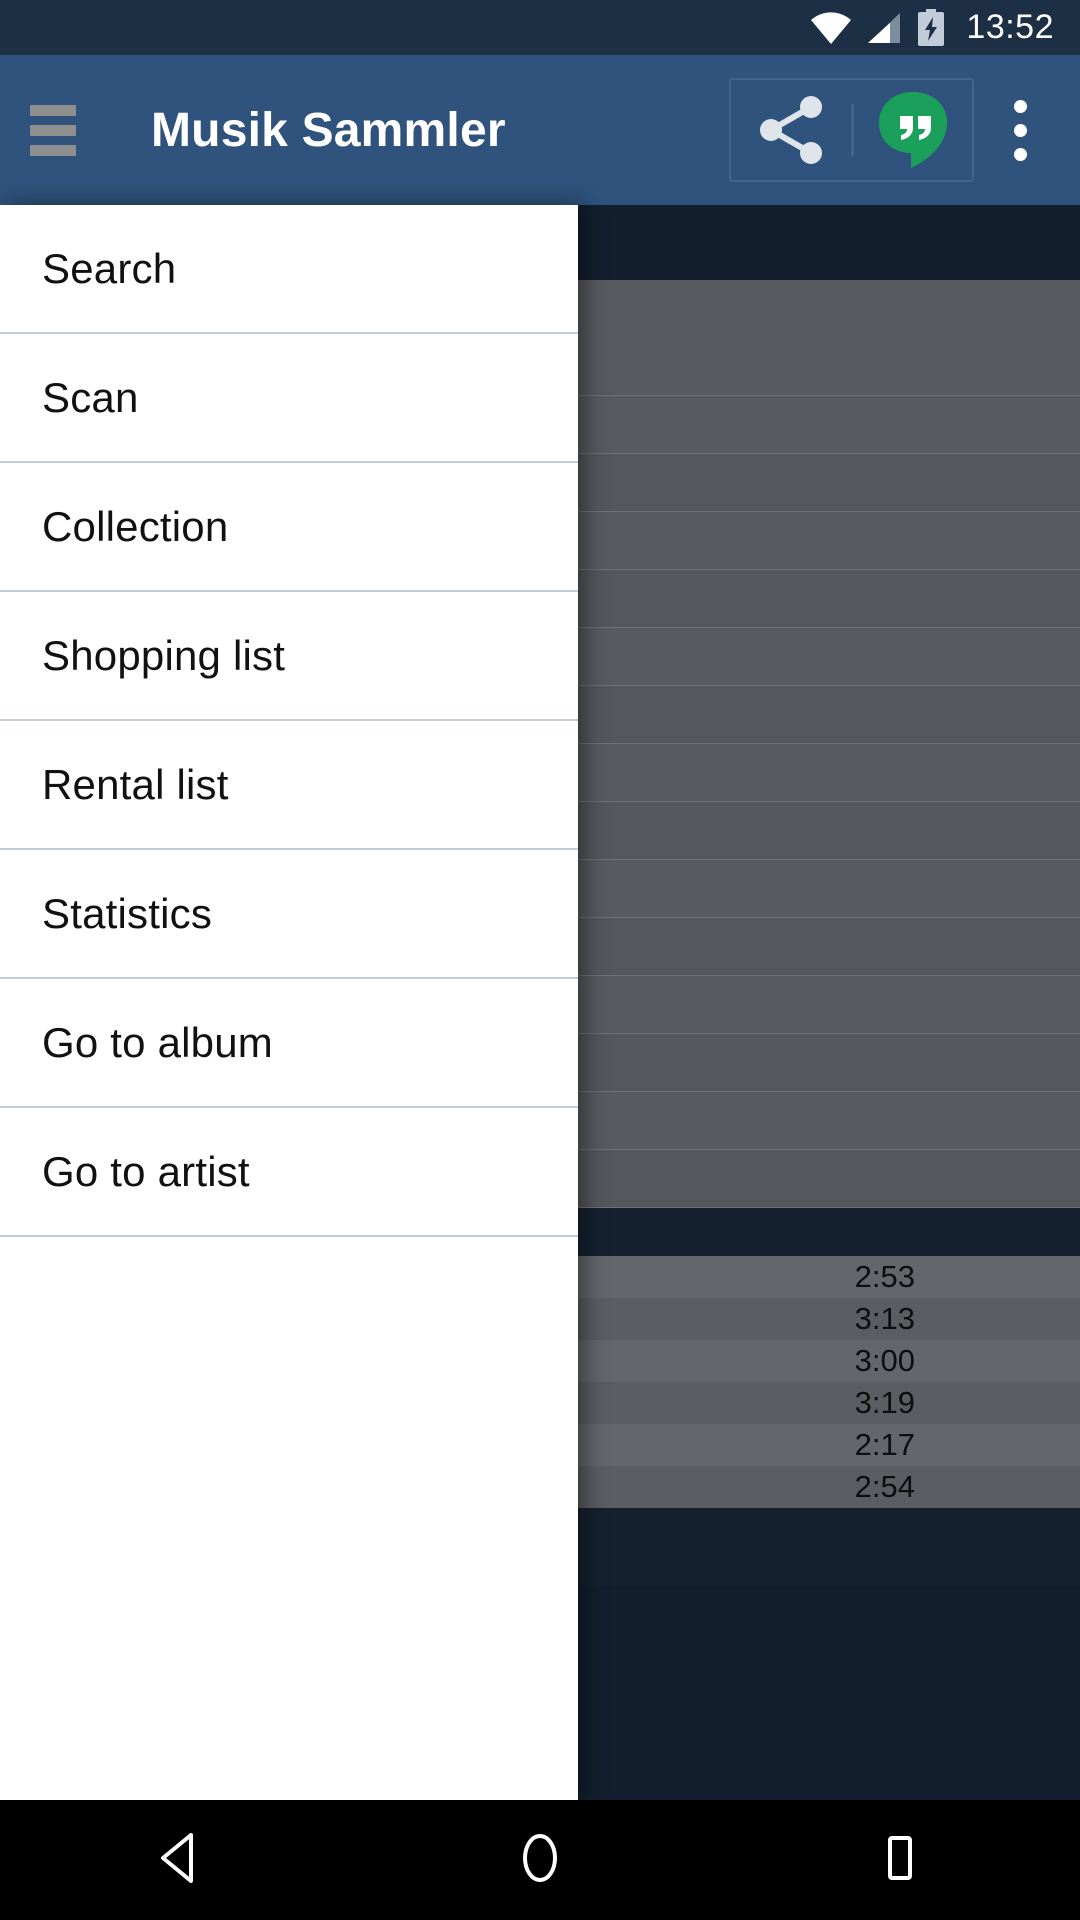 Image resolution: width=1080 pixels, height=1920 pixels. I want to click on drawer-item-label: Statistics, so click(127, 913).